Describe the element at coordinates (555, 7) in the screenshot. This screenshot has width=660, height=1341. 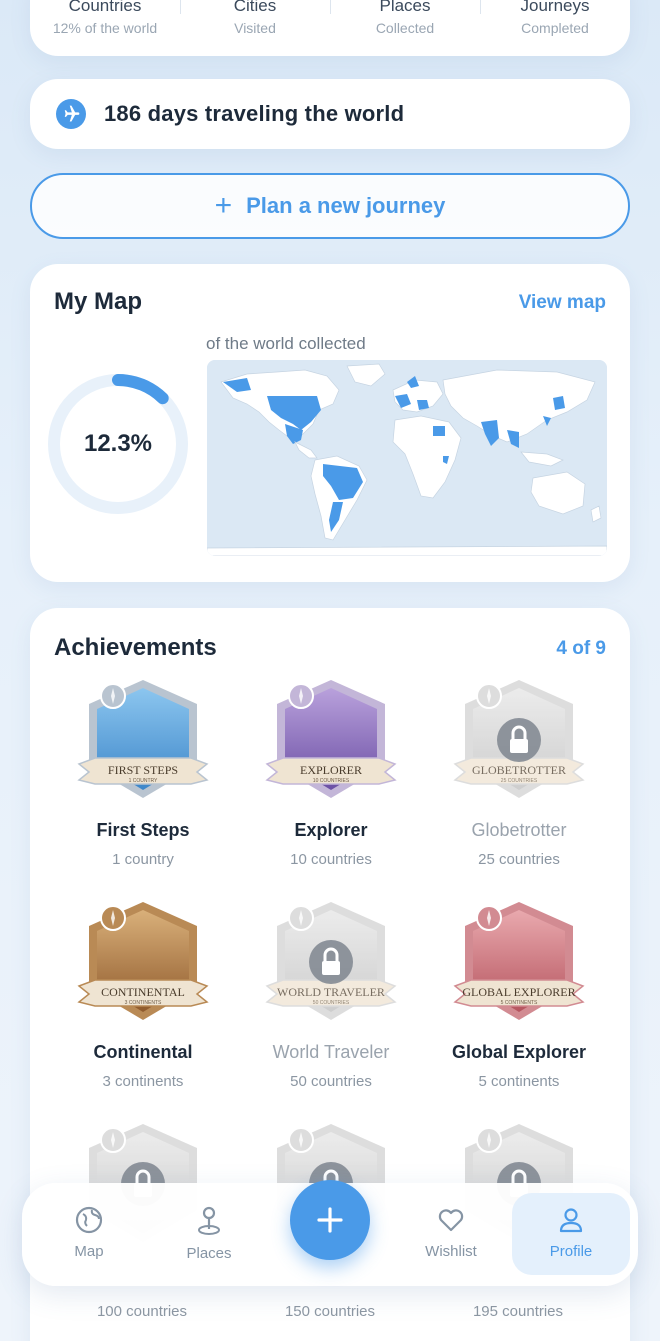
I see `stat-label: Journeys` at that location.